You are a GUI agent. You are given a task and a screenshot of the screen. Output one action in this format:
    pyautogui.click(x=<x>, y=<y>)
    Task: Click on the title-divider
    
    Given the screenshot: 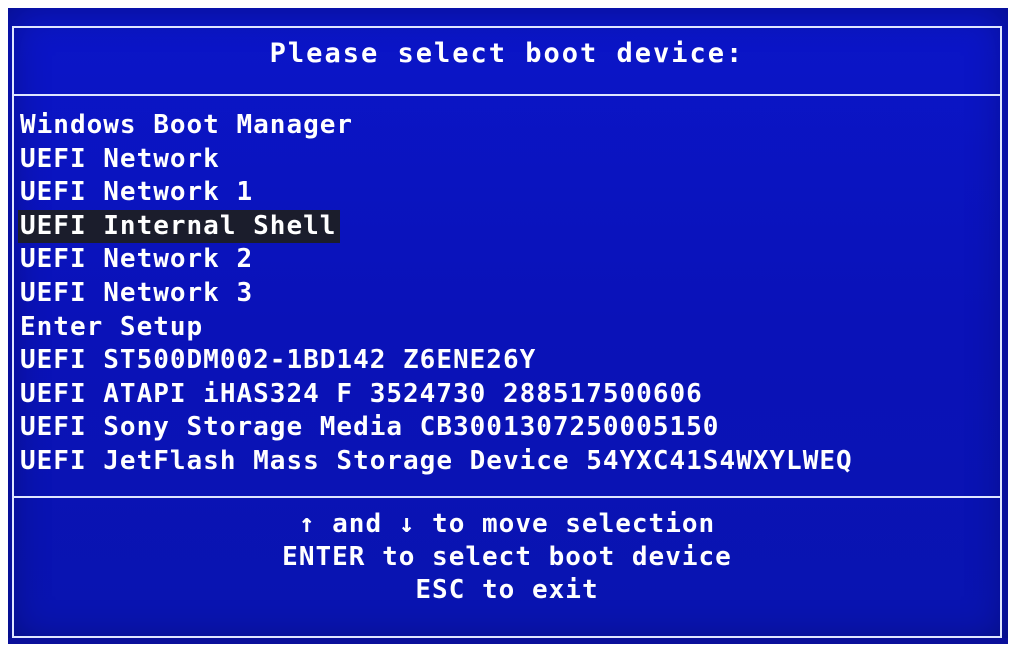 What is the action you would take?
    pyautogui.click(x=507, y=95)
    